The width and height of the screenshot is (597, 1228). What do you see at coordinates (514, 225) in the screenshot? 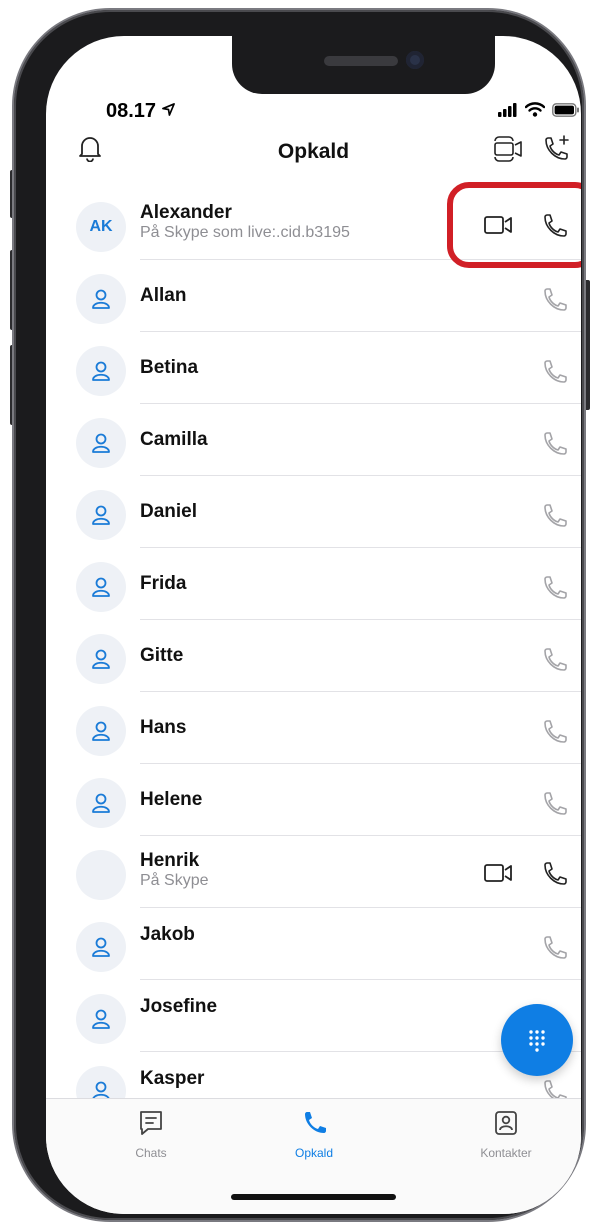
I see `highlight-annotation` at bounding box center [514, 225].